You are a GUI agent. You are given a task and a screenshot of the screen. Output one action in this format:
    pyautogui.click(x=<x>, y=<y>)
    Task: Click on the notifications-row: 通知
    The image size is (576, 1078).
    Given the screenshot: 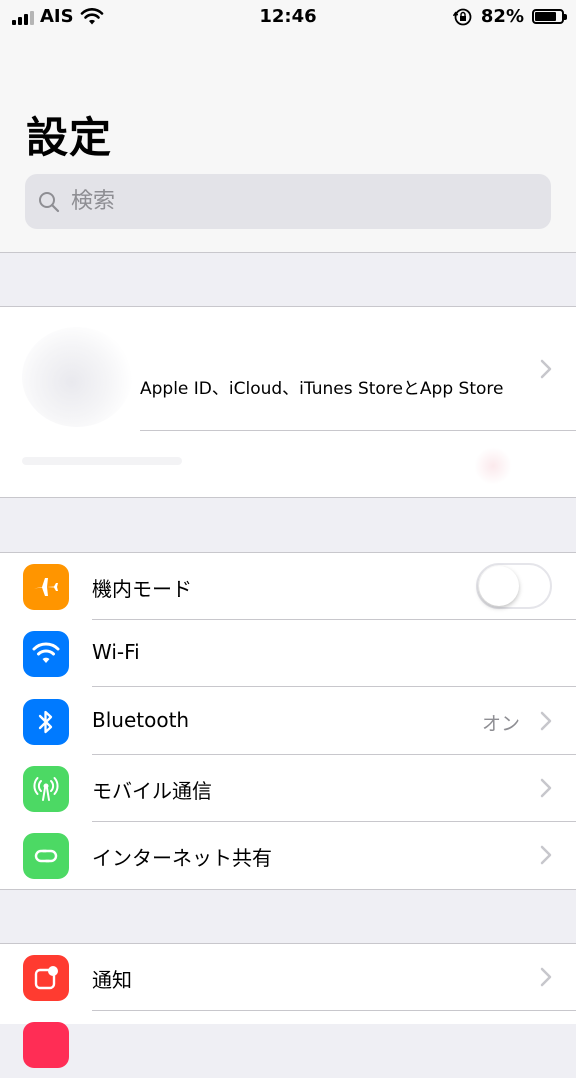 What is the action you would take?
    pyautogui.click(x=288, y=977)
    